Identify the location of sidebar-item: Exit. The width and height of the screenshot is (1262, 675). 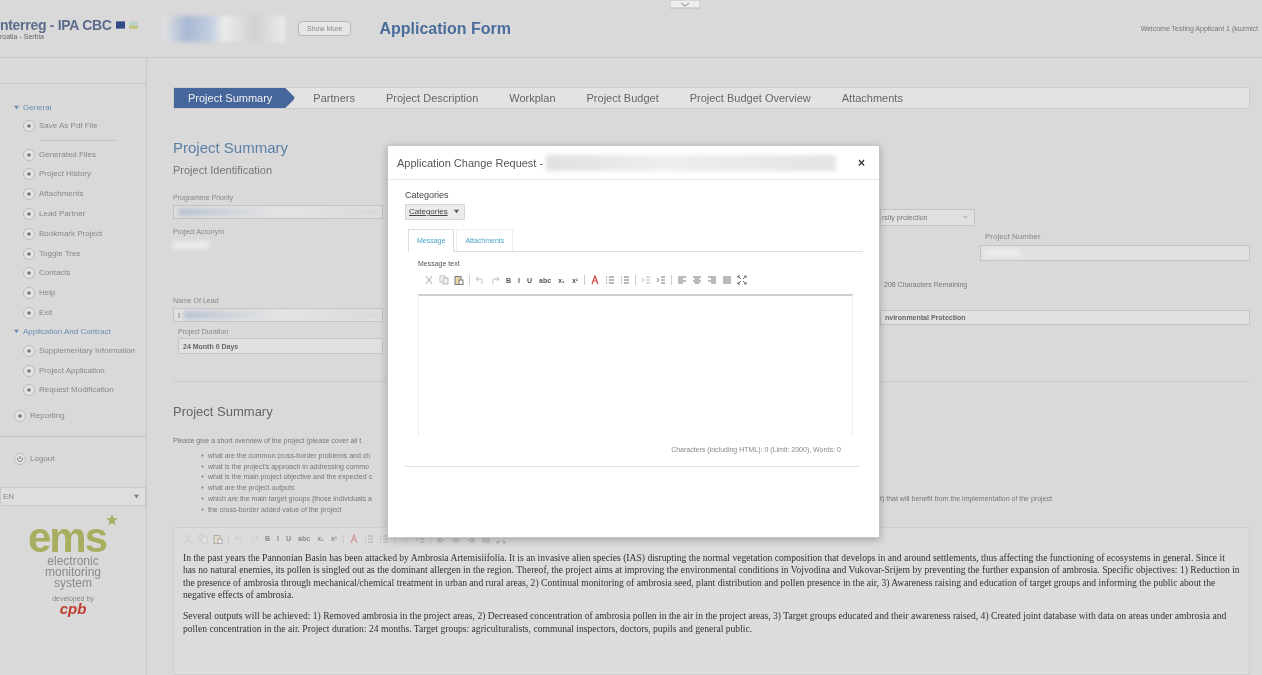
(46, 313).